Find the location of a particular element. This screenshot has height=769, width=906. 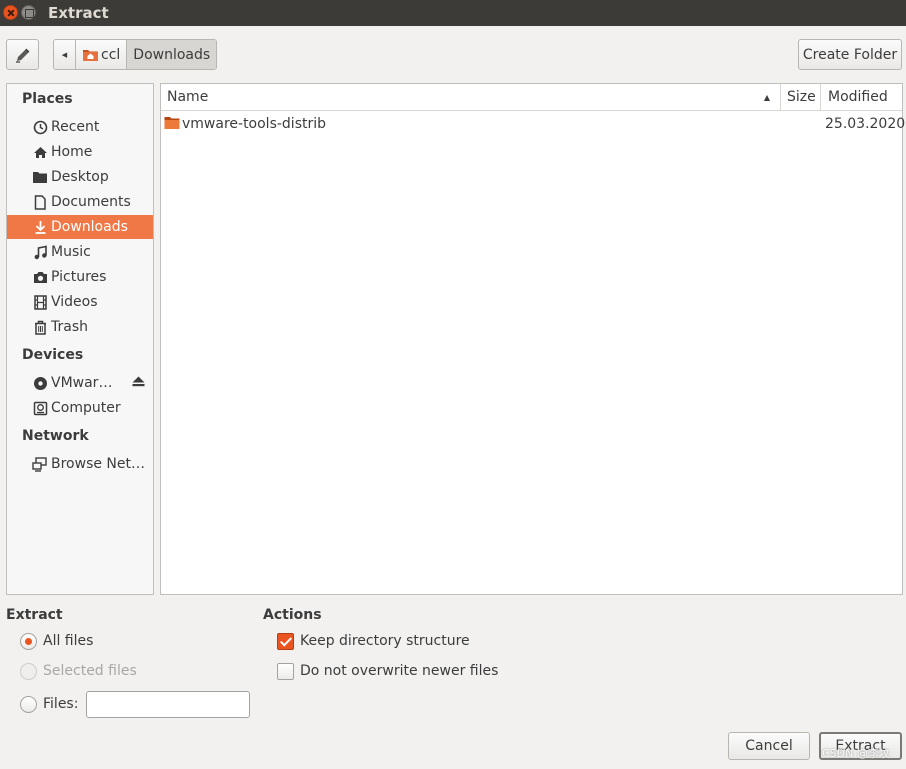

window-title: Extract is located at coordinates (78, 13).